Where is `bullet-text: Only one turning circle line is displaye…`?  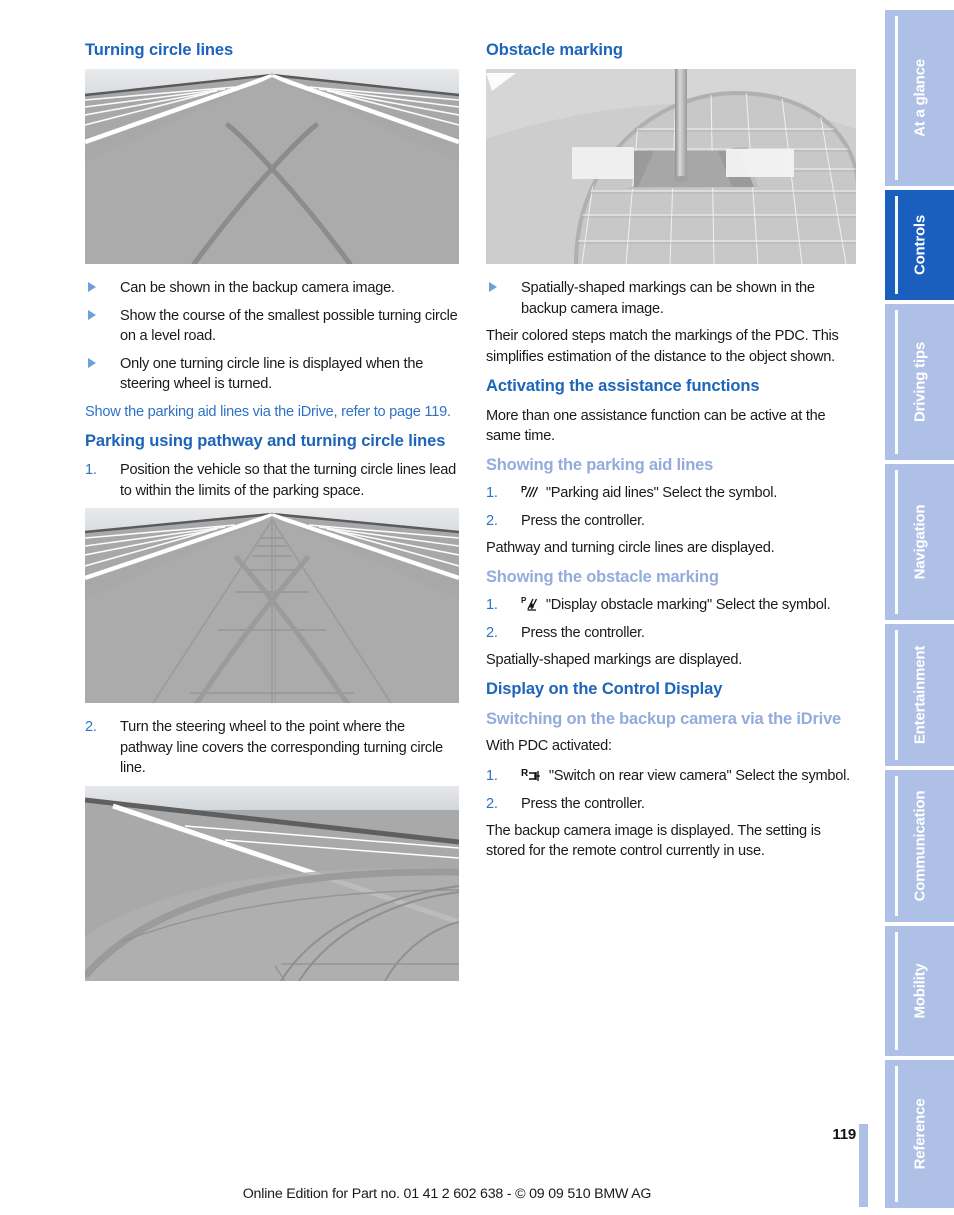
bullet-text: Only one turning circle line is displaye… is located at coordinates (272, 374).